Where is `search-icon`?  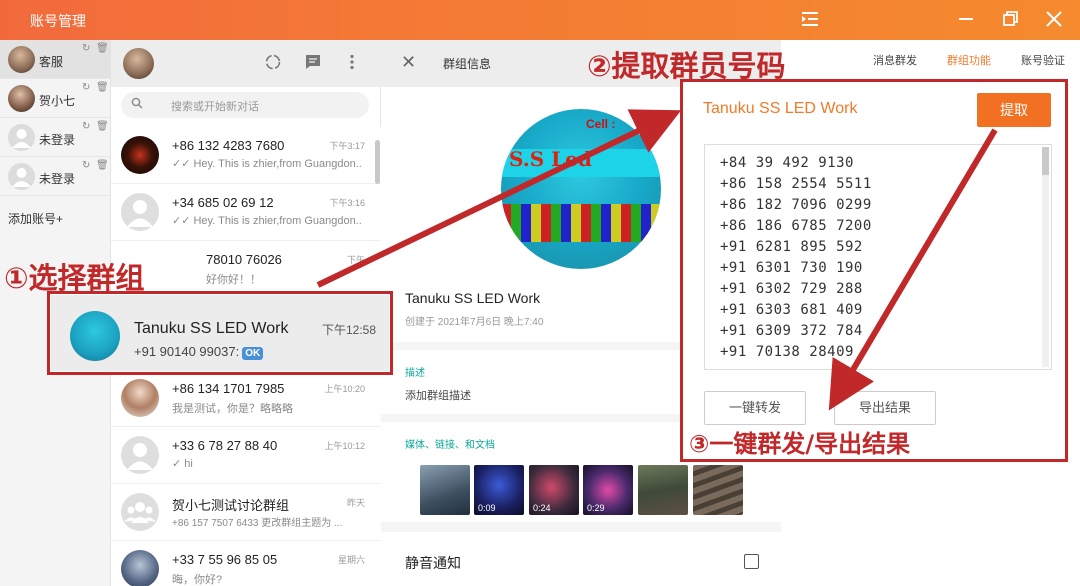
search-icon is located at coordinates (137, 104).